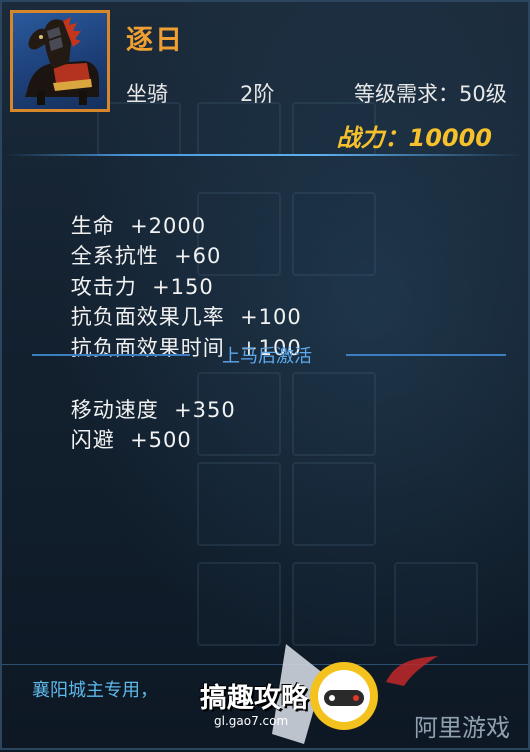 The image size is (530, 752). What do you see at coordinates (95, 690) in the screenshot?
I see `exclusive-note: 襄阳城主专用，` at bounding box center [95, 690].